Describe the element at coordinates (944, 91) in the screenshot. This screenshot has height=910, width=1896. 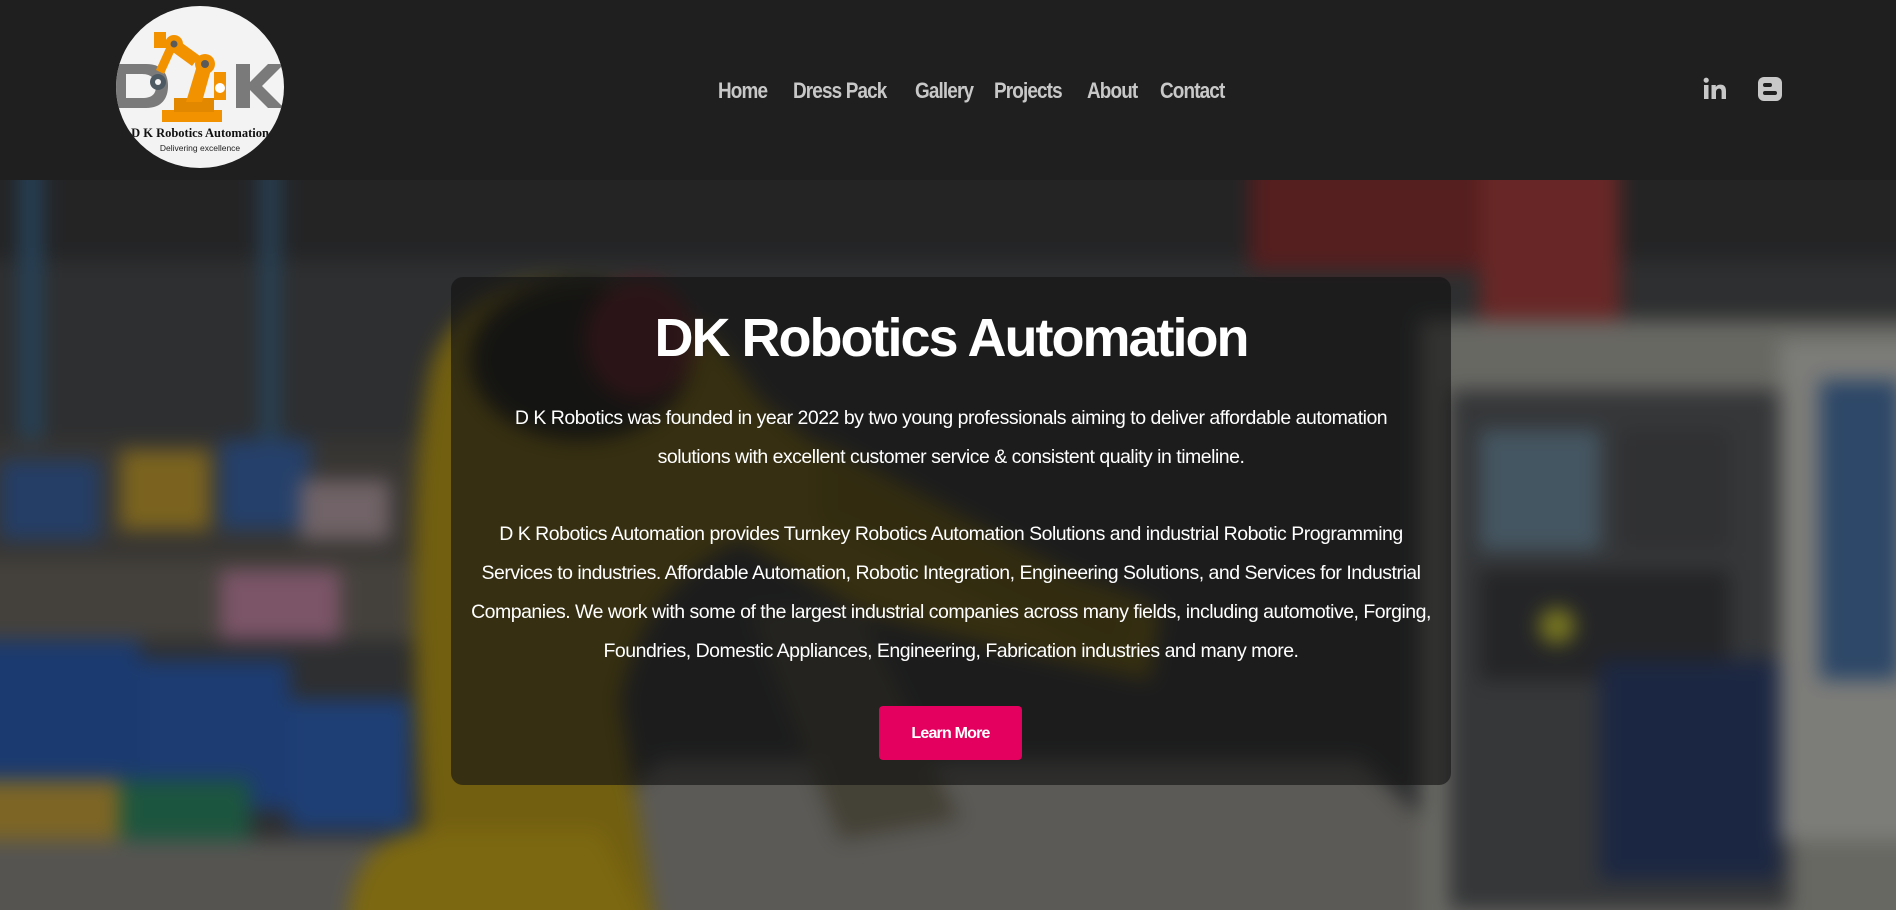
I see `nav-gallery: Gallery` at that location.